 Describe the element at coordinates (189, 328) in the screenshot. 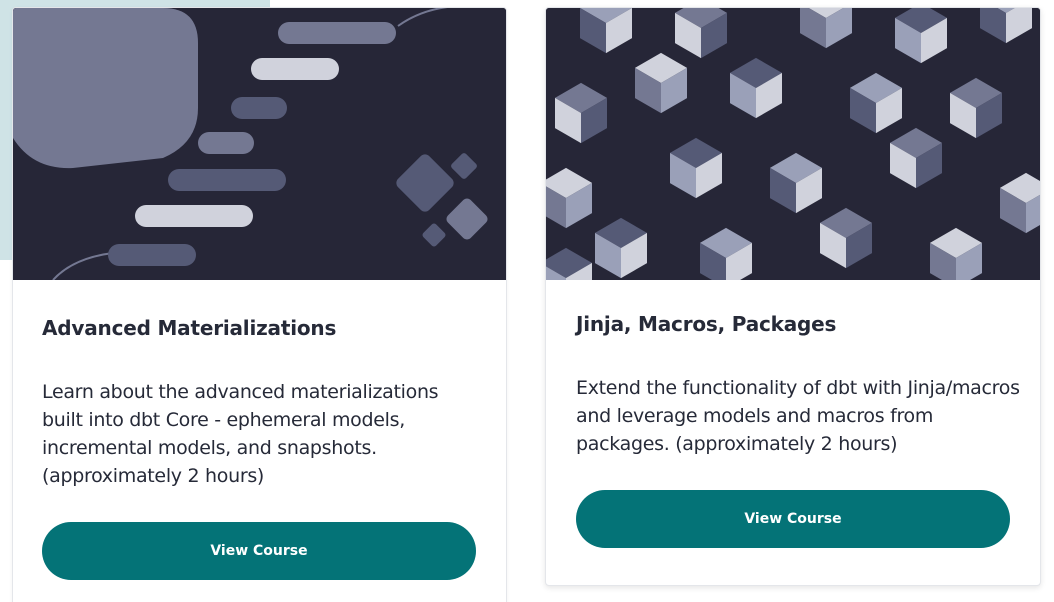

I see `course-title: Advanced Materializations` at that location.